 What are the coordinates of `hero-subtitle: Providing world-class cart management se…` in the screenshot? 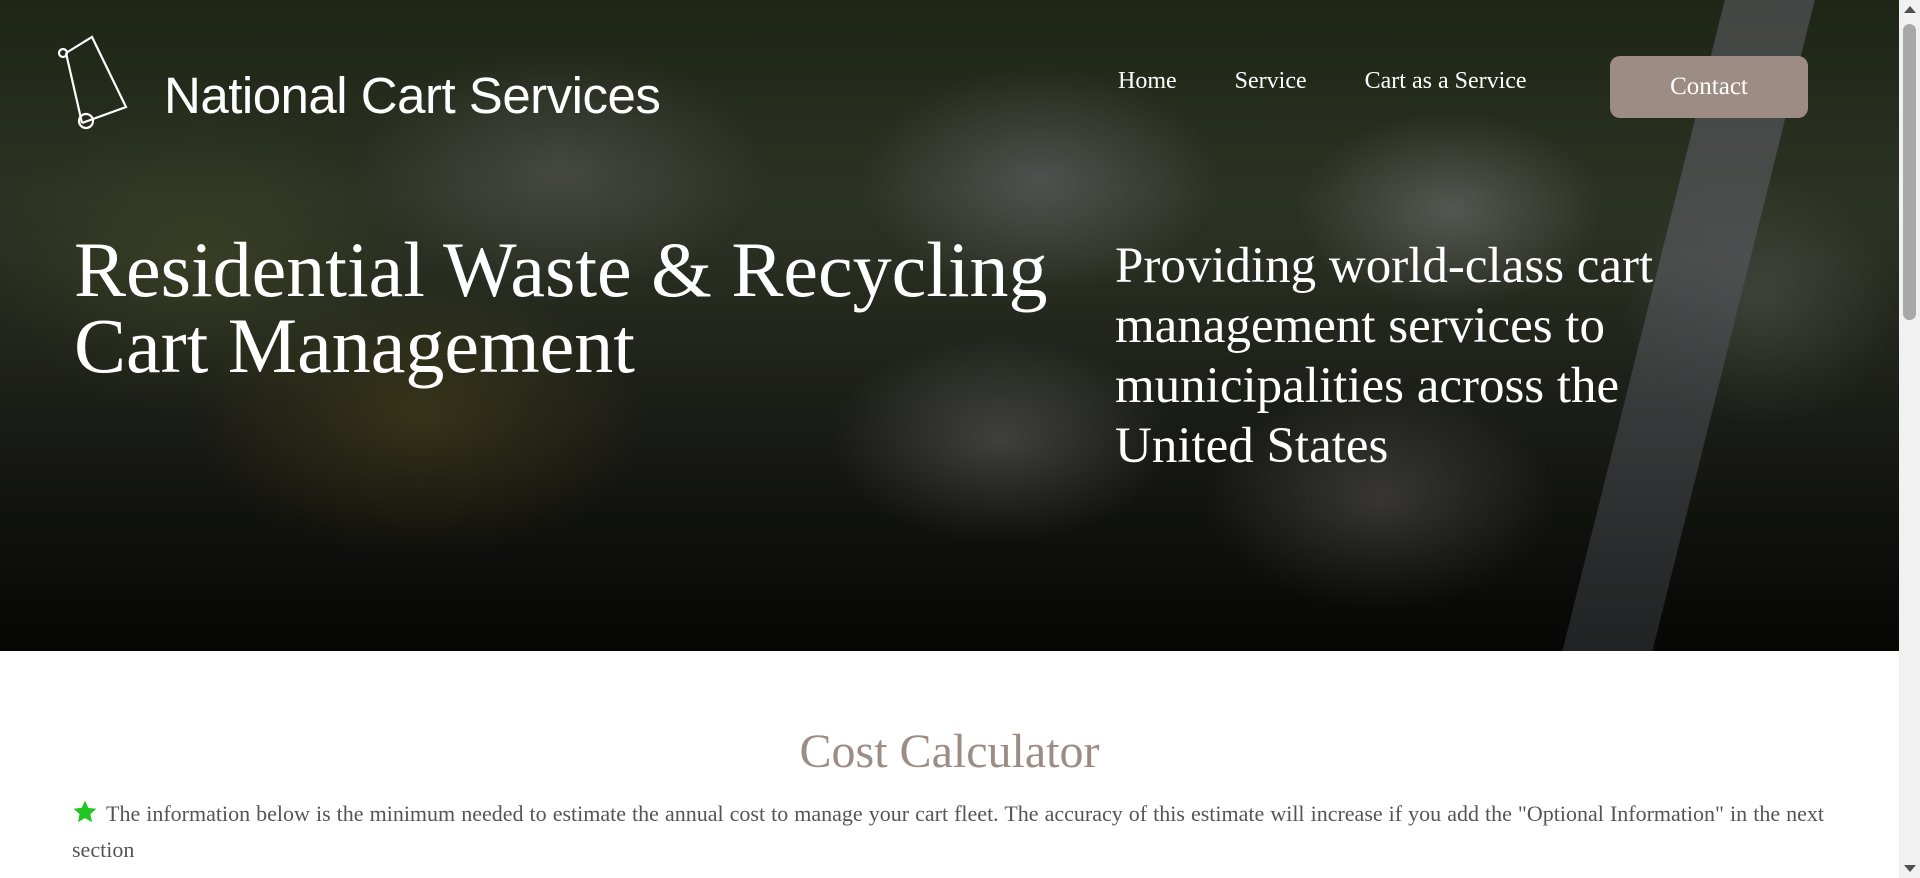 It's located at (1384, 356).